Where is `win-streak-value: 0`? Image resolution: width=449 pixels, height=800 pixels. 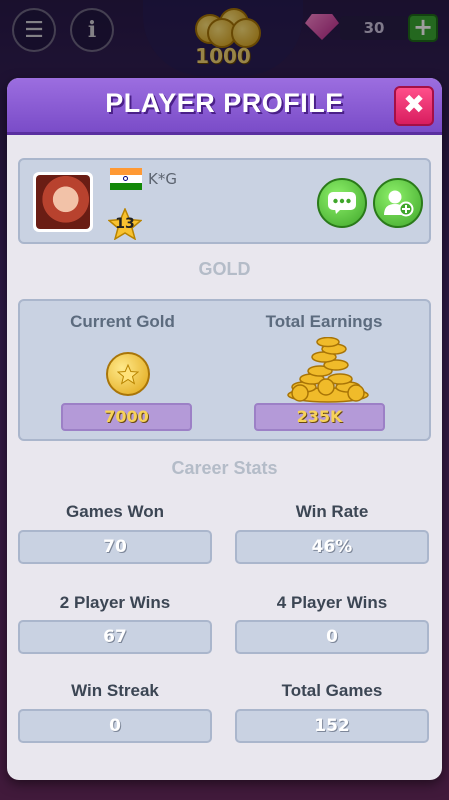 win-streak-value: 0 is located at coordinates (115, 726).